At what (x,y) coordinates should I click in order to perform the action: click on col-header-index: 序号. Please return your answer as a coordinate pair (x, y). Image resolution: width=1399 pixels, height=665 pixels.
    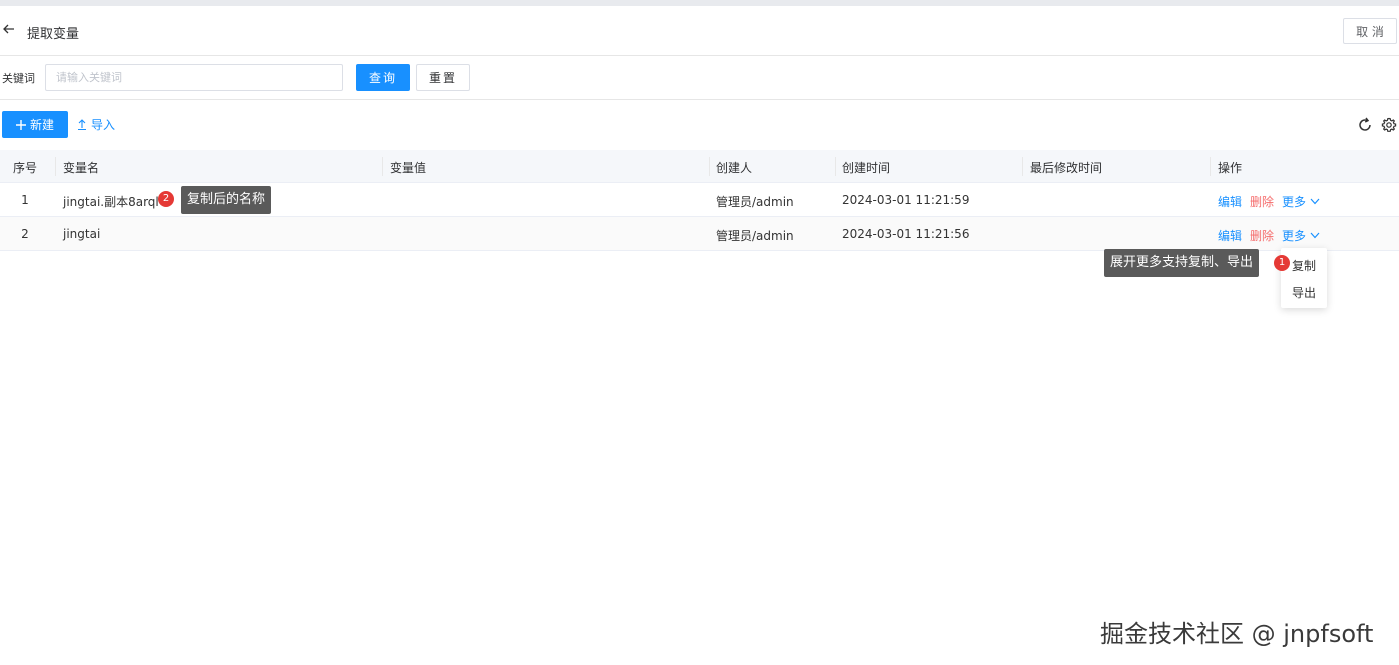
    Looking at the image, I should click on (25, 168).